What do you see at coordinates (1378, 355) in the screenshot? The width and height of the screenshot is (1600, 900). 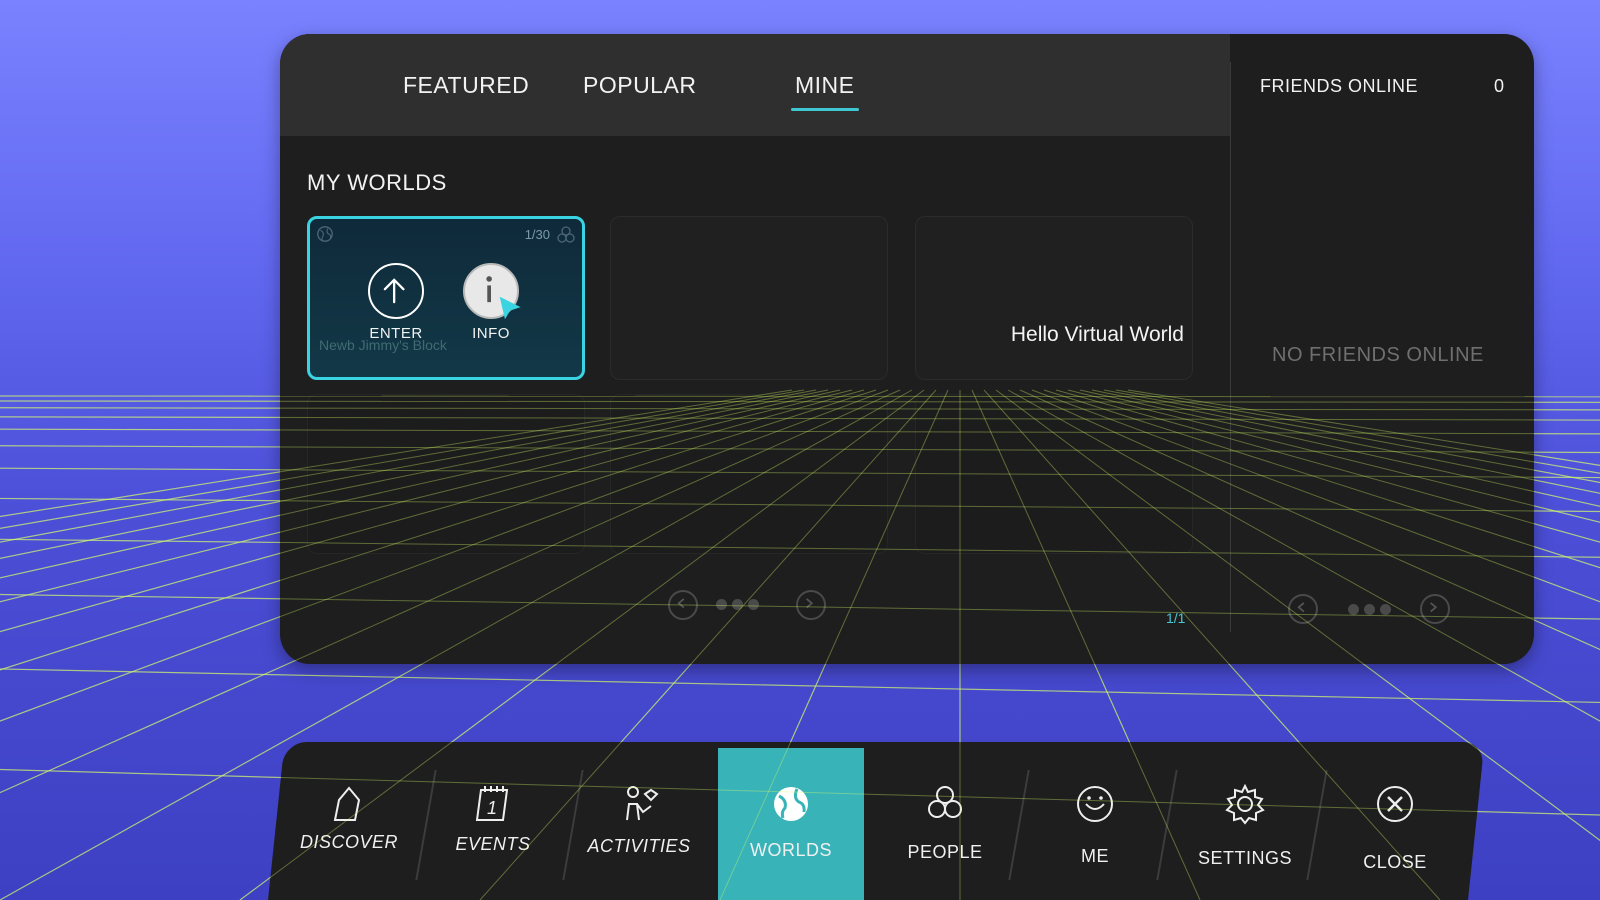 I see `no-friends-message: NO FRIENDS ONLINE` at bounding box center [1378, 355].